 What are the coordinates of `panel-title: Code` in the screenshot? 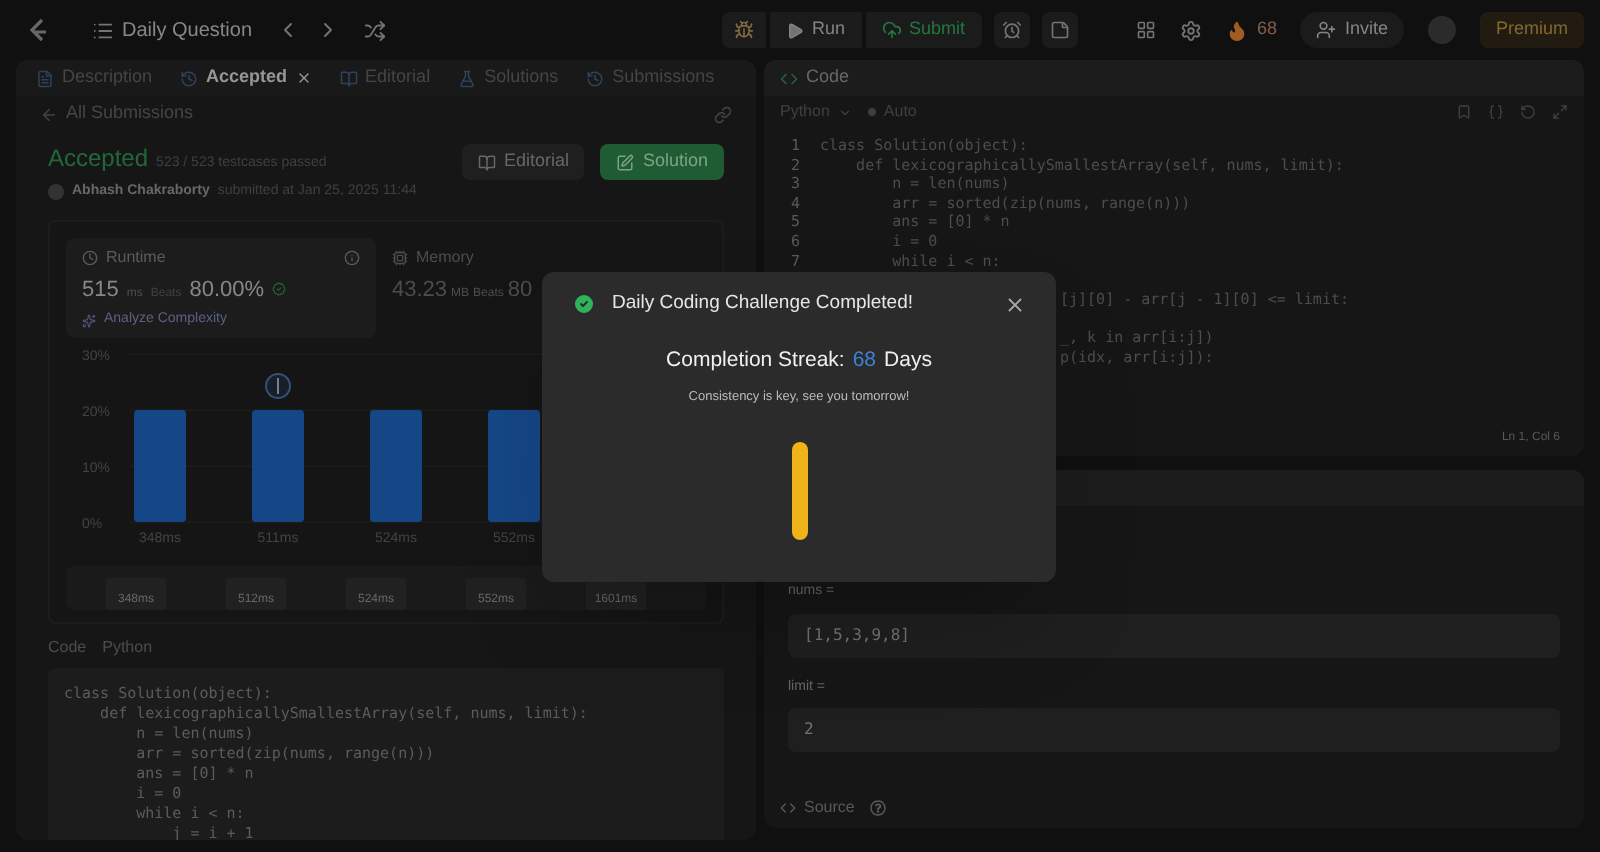 It's located at (828, 77).